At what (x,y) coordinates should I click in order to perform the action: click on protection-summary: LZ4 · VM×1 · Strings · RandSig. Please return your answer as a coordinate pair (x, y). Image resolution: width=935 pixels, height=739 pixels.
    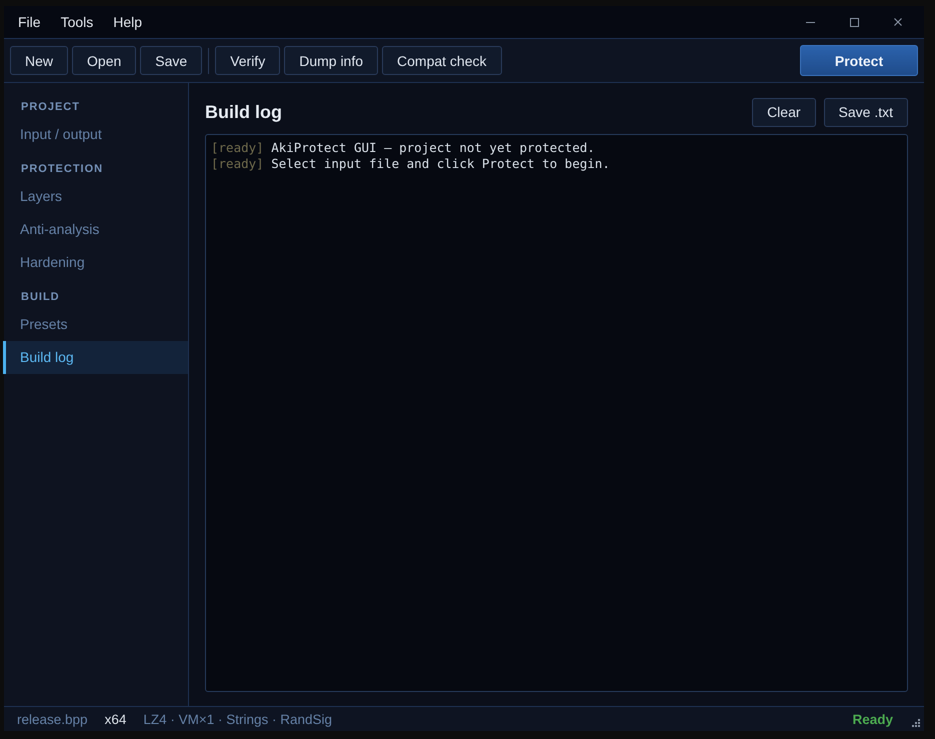
    Looking at the image, I should click on (237, 719).